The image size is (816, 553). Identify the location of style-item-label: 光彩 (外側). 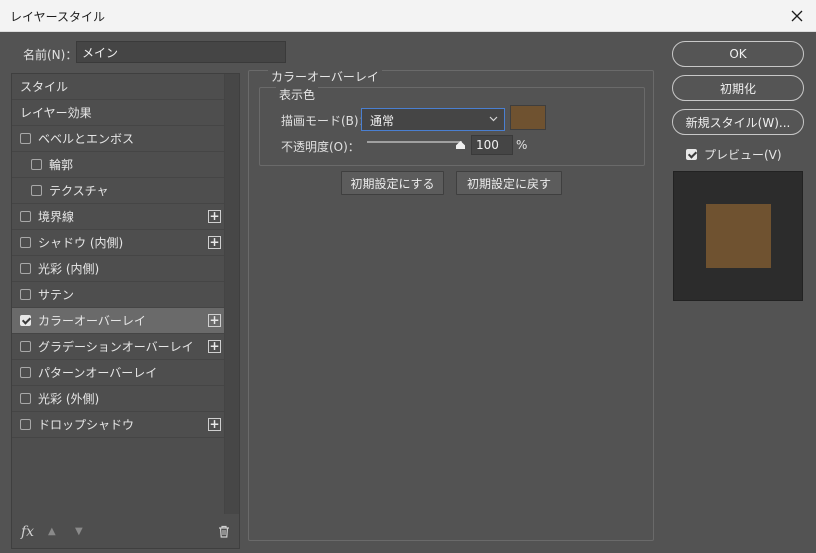
(69, 399).